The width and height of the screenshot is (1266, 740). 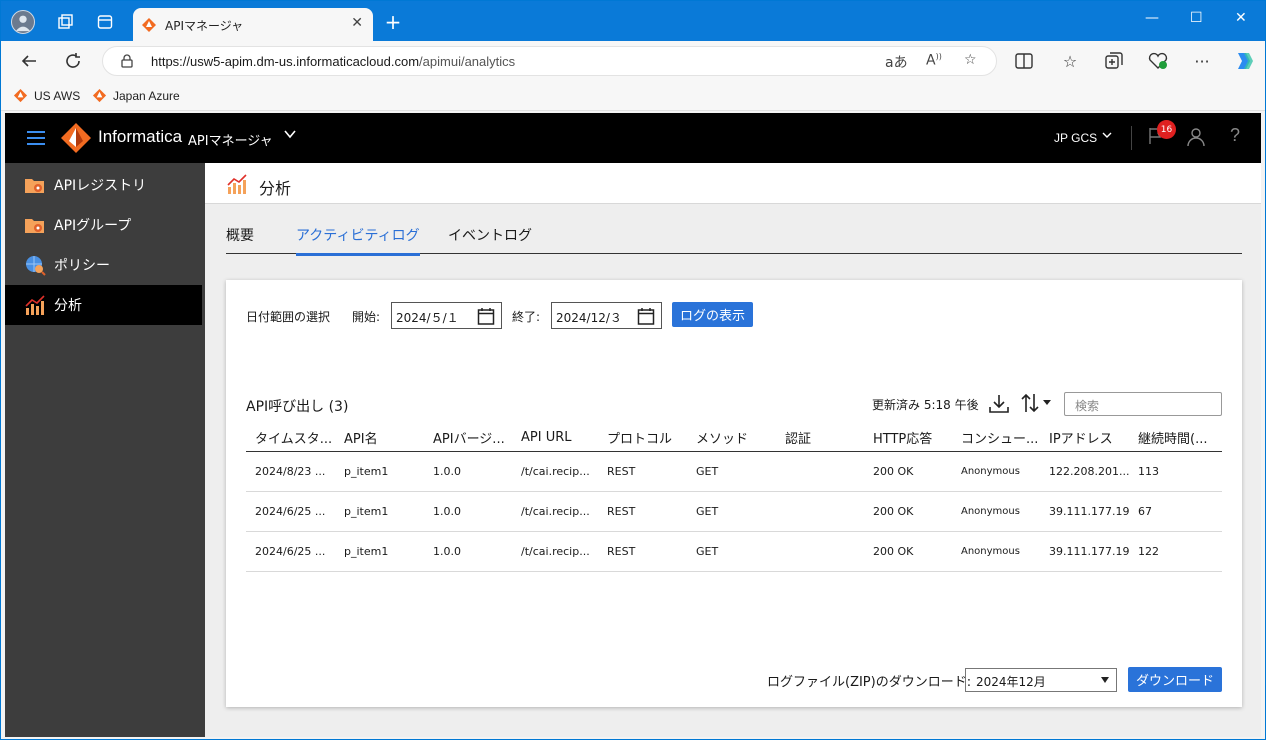 I want to click on table-cell: REST, so click(x=642, y=471).